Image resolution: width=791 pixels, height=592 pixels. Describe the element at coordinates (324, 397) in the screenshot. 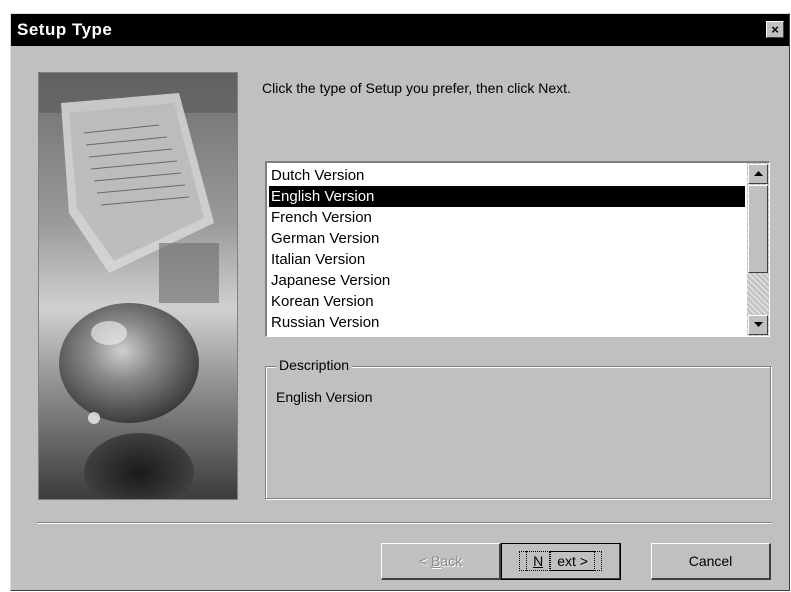

I see `description-text: English Version` at that location.